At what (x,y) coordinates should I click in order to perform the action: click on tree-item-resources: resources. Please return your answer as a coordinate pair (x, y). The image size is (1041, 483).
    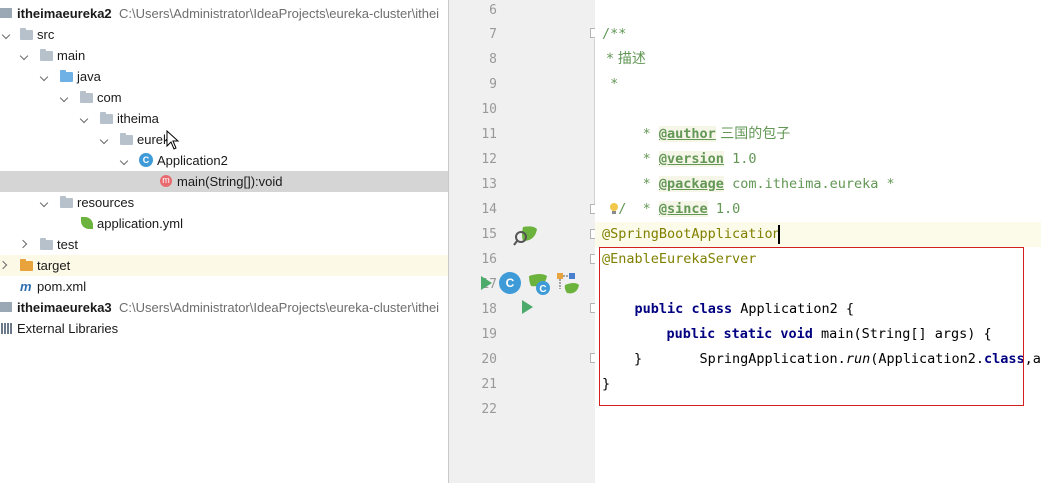
    Looking at the image, I should click on (224, 202).